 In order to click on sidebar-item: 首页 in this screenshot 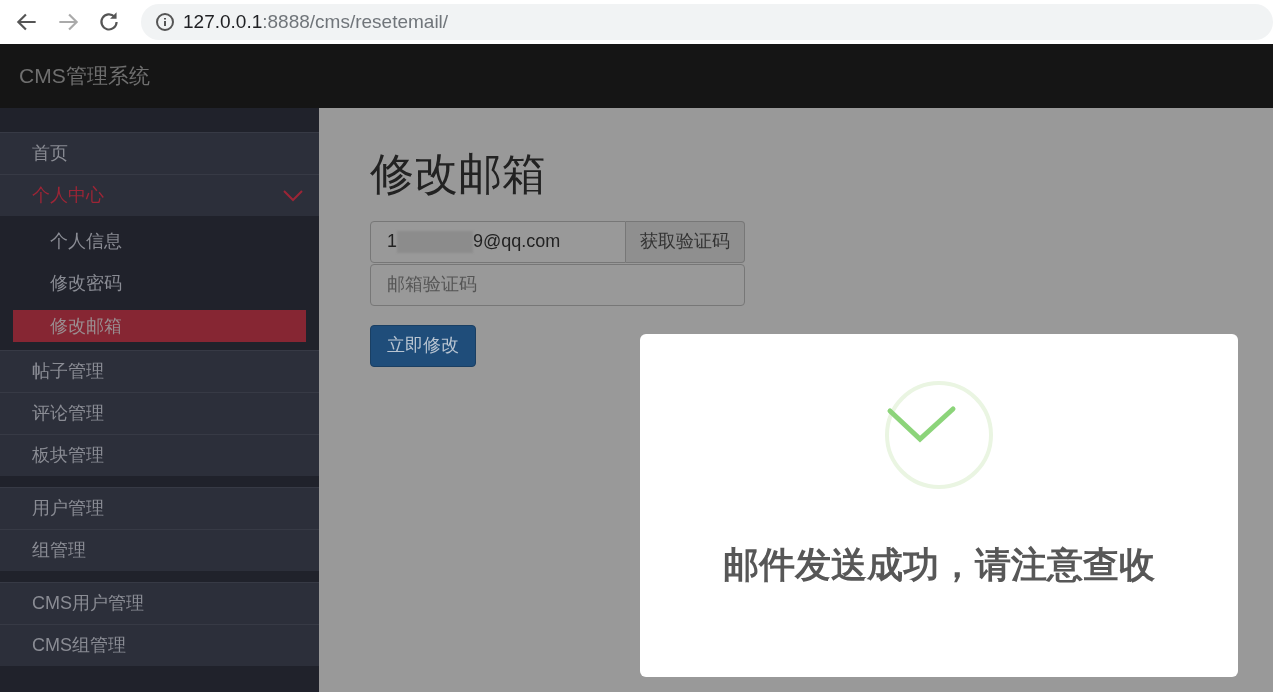, I will do `click(159, 153)`.